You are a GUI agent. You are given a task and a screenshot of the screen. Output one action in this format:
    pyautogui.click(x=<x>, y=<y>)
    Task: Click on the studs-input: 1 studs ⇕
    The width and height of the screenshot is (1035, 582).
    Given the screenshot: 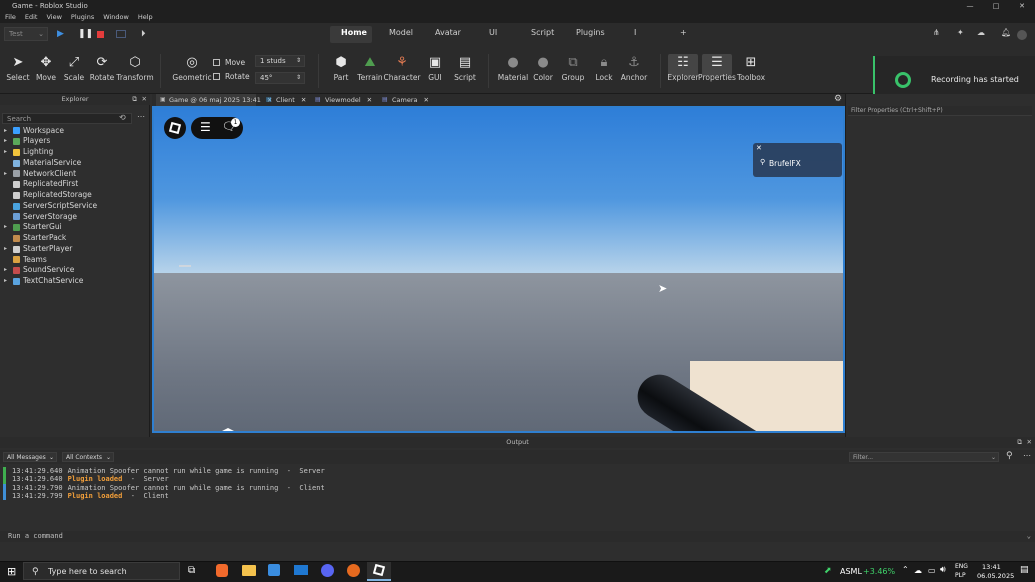 What is the action you would take?
    pyautogui.click(x=280, y=61)
    